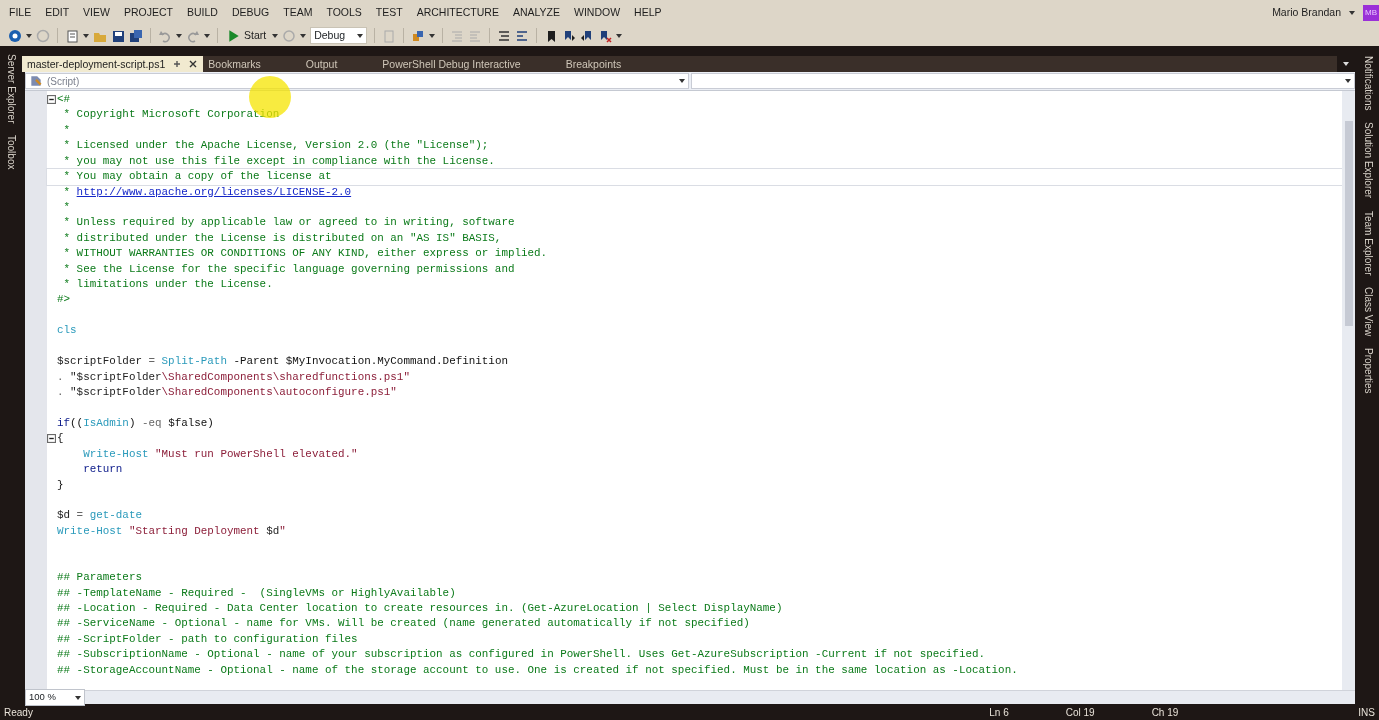 The height and width of the screenshot is (720, 1379). Describe the element at coordinates (167, 284) in the screenshot. I see `code-line: * limitations under the License.` at that location.